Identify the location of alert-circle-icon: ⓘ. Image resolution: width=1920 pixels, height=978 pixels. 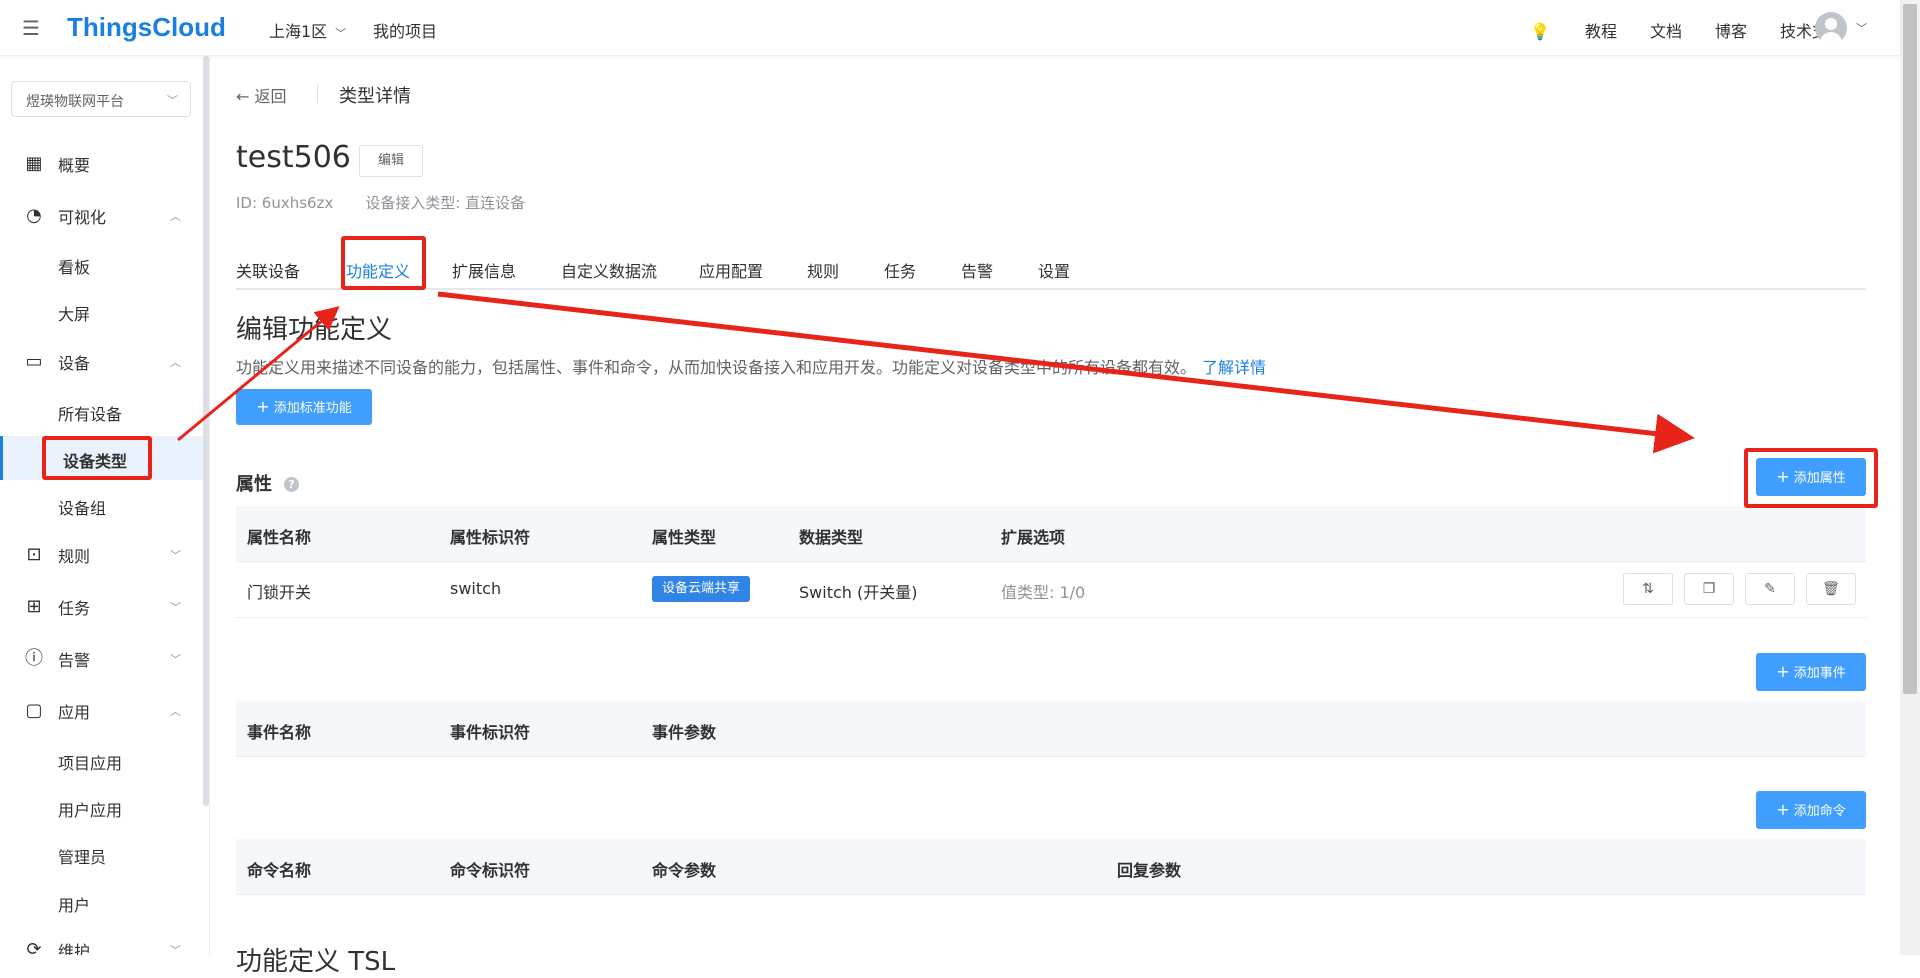
(34, 658).